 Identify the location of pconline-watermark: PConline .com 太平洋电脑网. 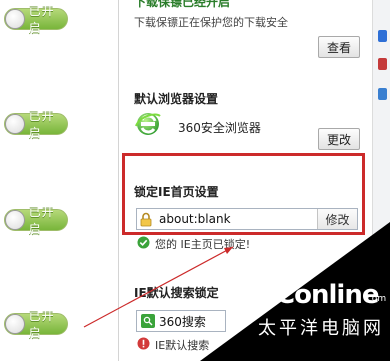
(323, 320).